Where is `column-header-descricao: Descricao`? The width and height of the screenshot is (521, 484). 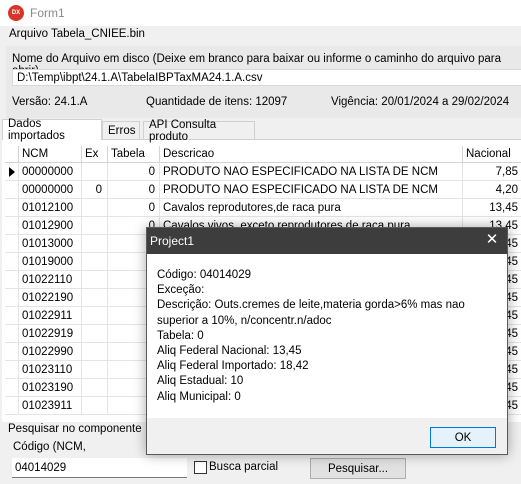 column-header-descricao: Descricao is located at coordinates (311, 154).